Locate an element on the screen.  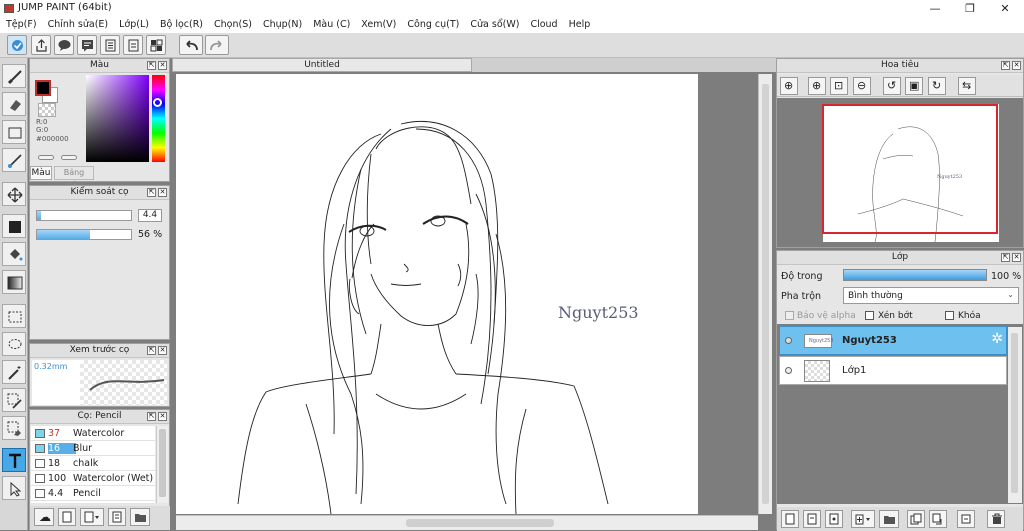
share-button is located at coordinates (41, 45).